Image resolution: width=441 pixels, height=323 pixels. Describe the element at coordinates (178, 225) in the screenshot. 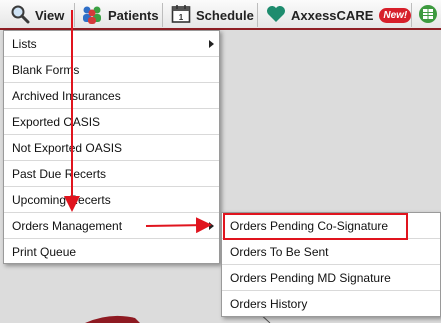

I see `right-arrow` at that location.